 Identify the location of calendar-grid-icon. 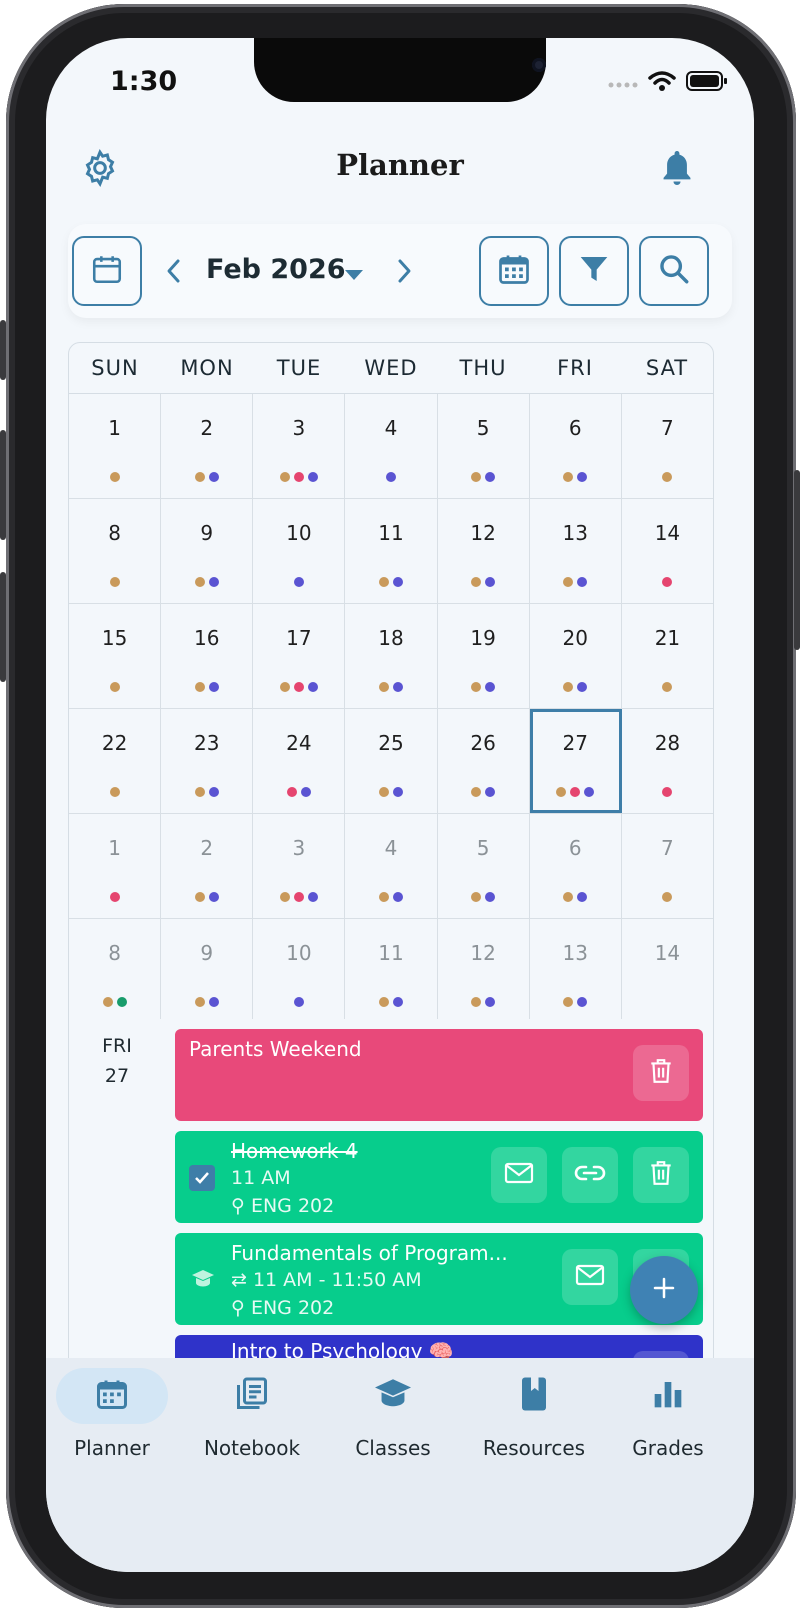
(514, 271).